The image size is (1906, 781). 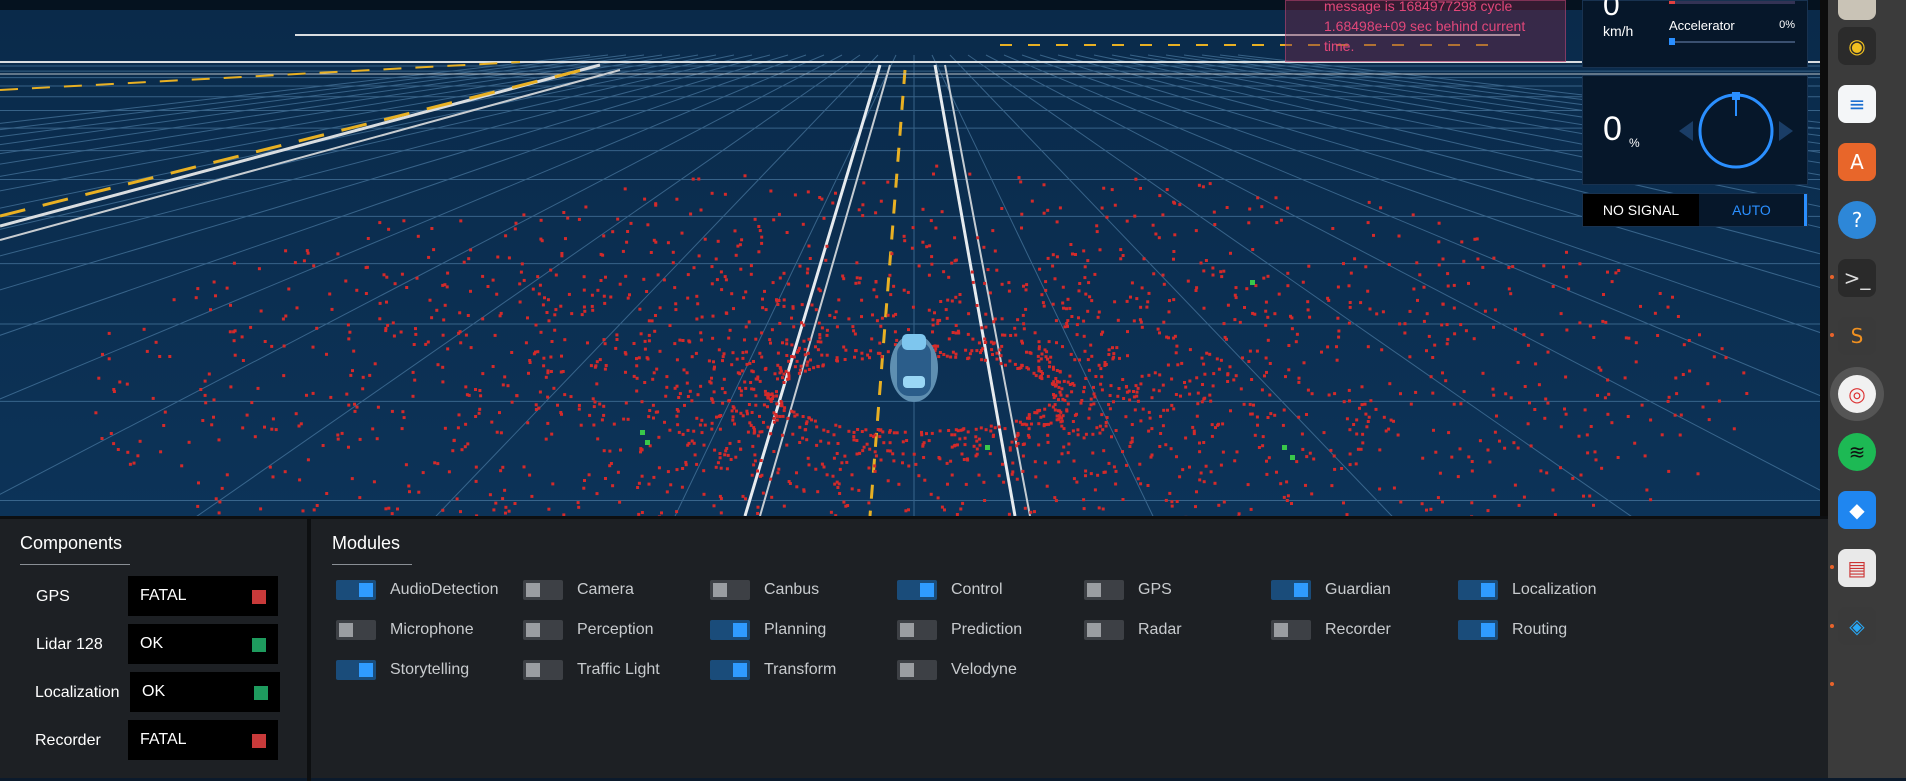 What do you see at coordinates (1857, 220) in the screenshot?
I see `help-icon: ?` at bounding box center [1857, 220].